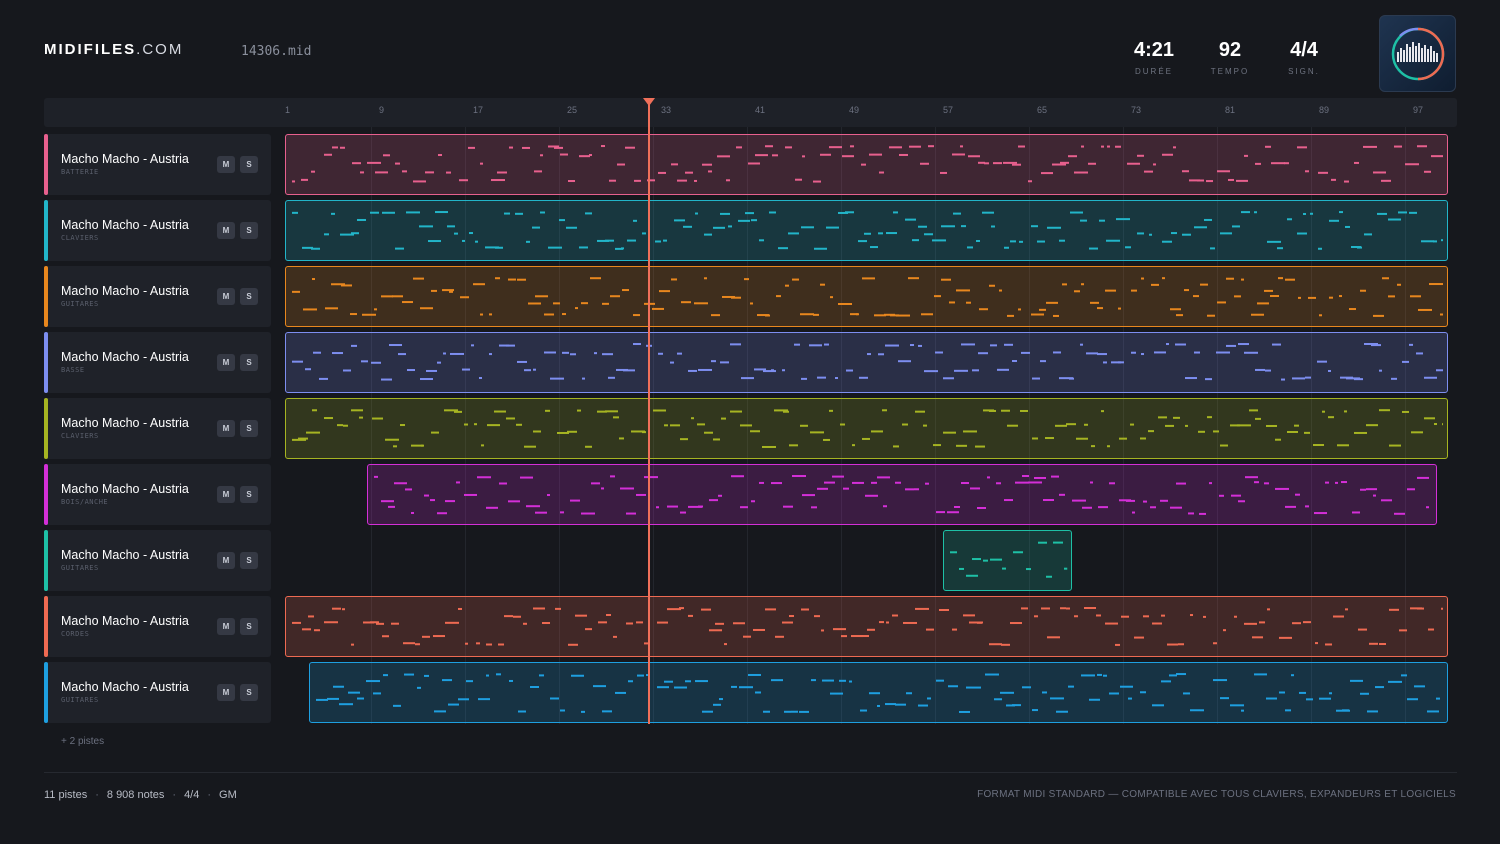 The height and width of the screenshot is (844, 1500). What do you see at coordinates (157, 626) in the screenshot?
I see `track-header: Macho Macho - Austria CORDES M S` at bounding box center [157, 626].